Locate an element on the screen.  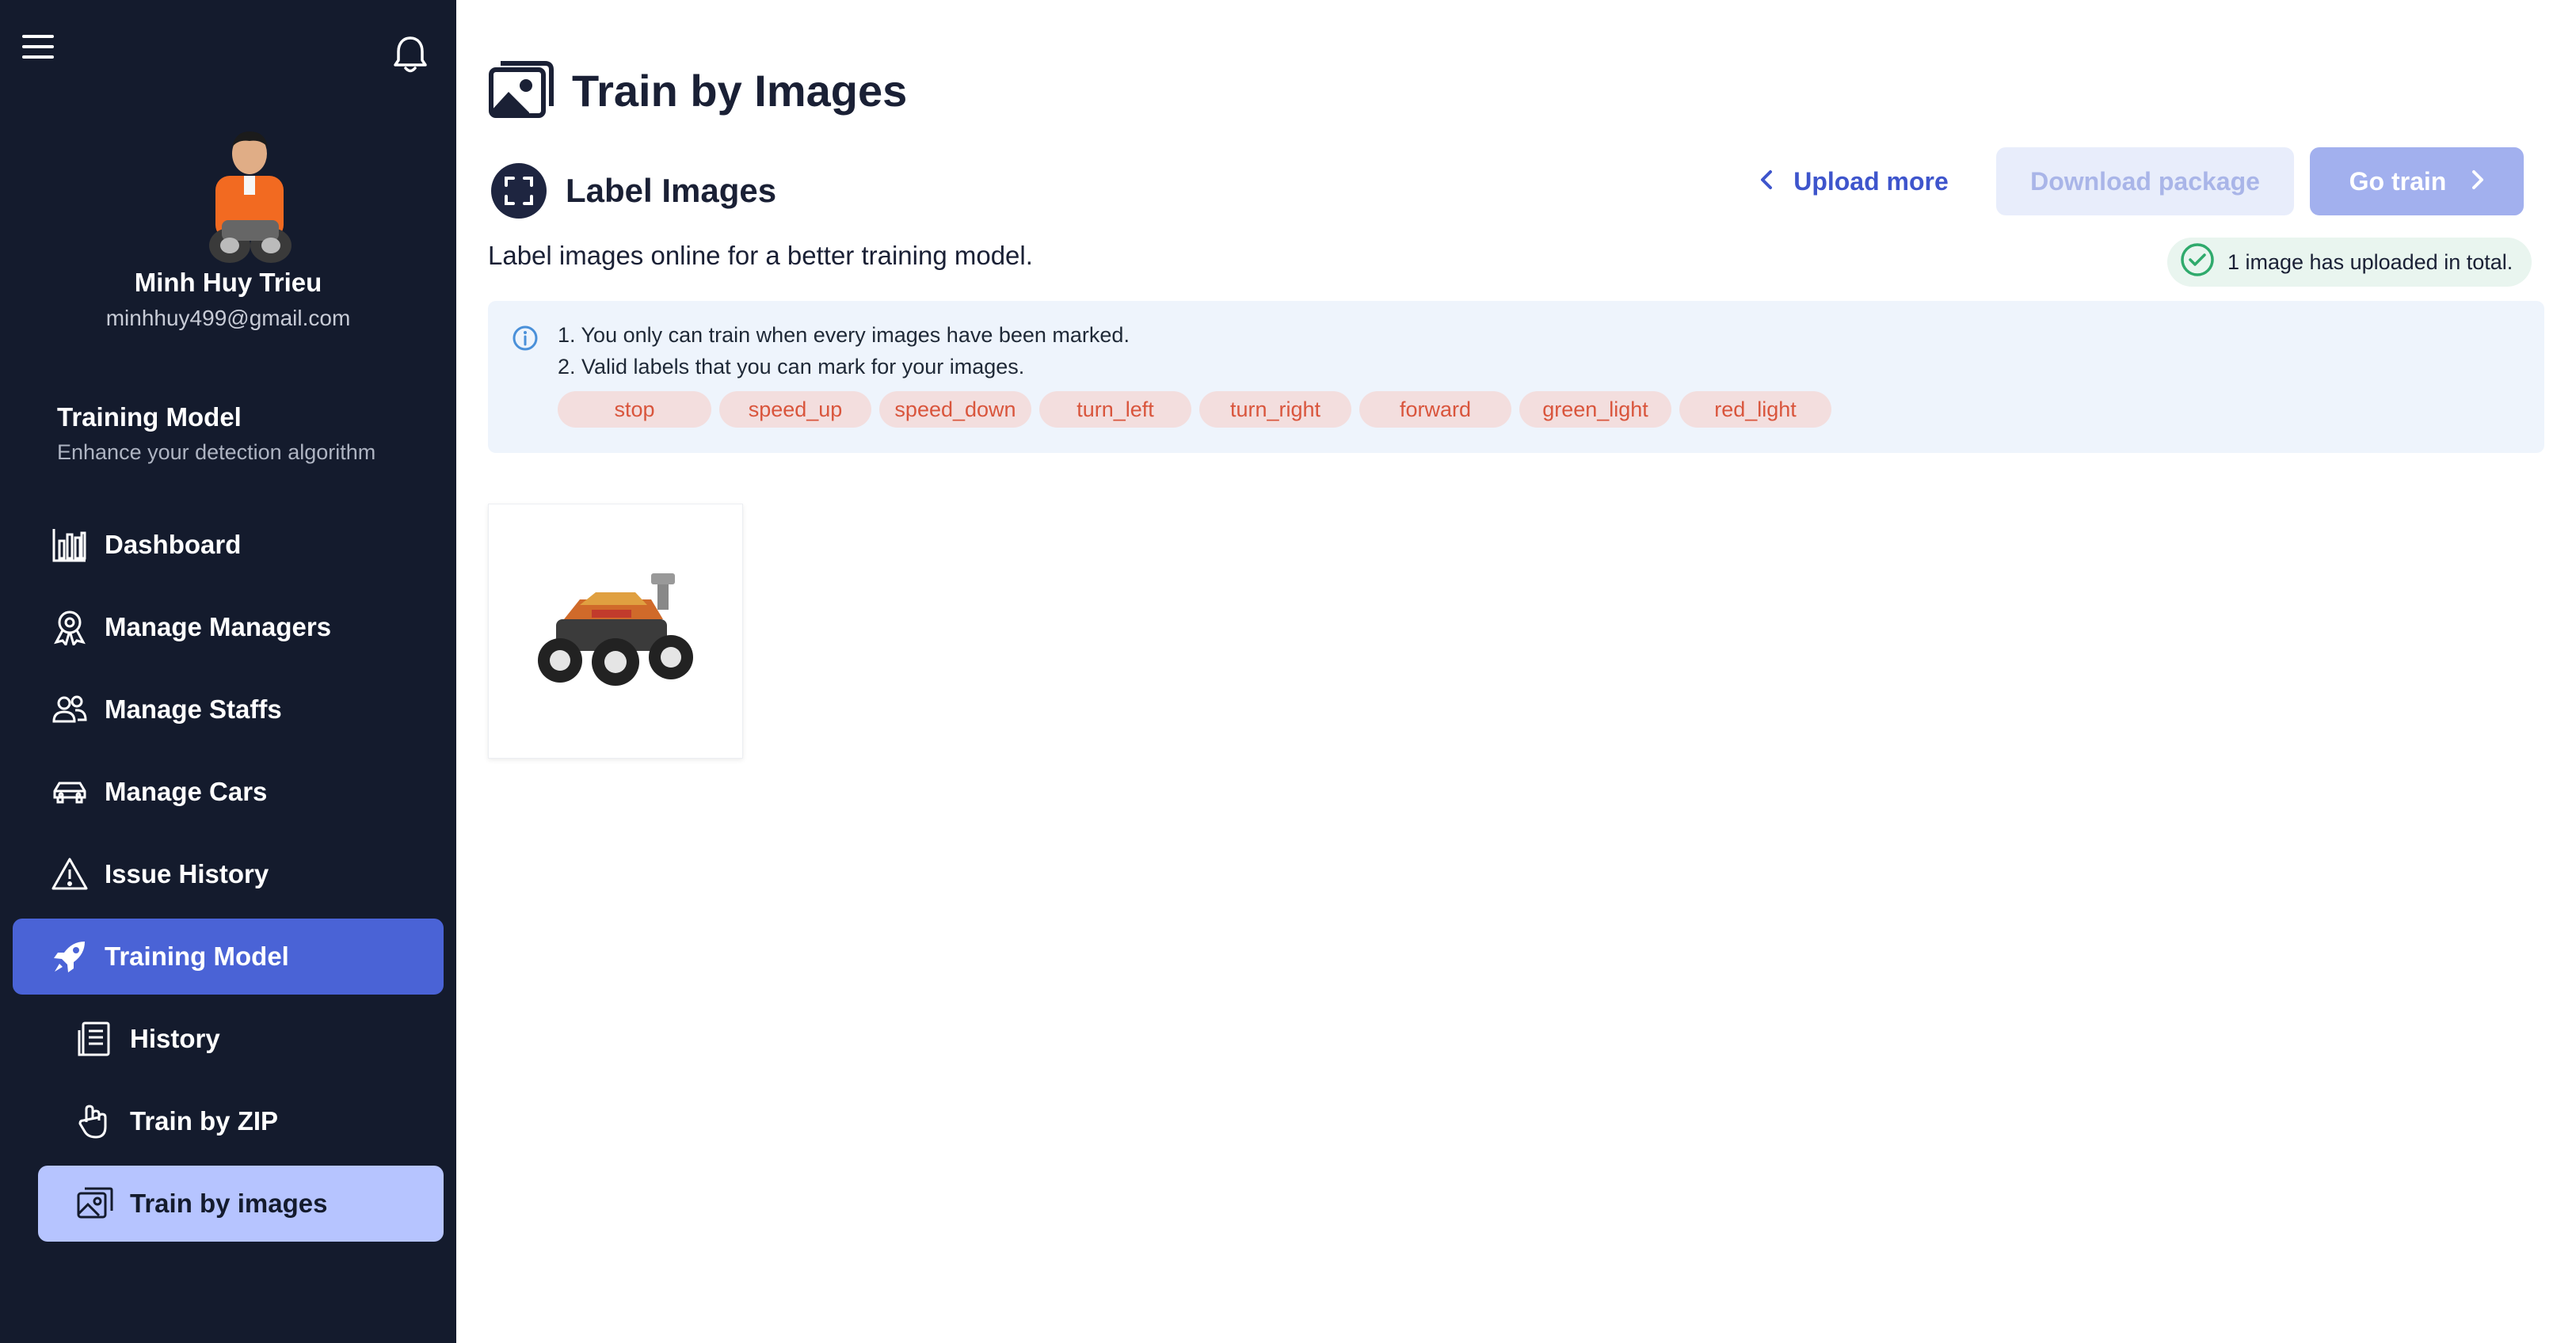
sidebar-item-label: Manage Cars is located at coordinates (187, 791).